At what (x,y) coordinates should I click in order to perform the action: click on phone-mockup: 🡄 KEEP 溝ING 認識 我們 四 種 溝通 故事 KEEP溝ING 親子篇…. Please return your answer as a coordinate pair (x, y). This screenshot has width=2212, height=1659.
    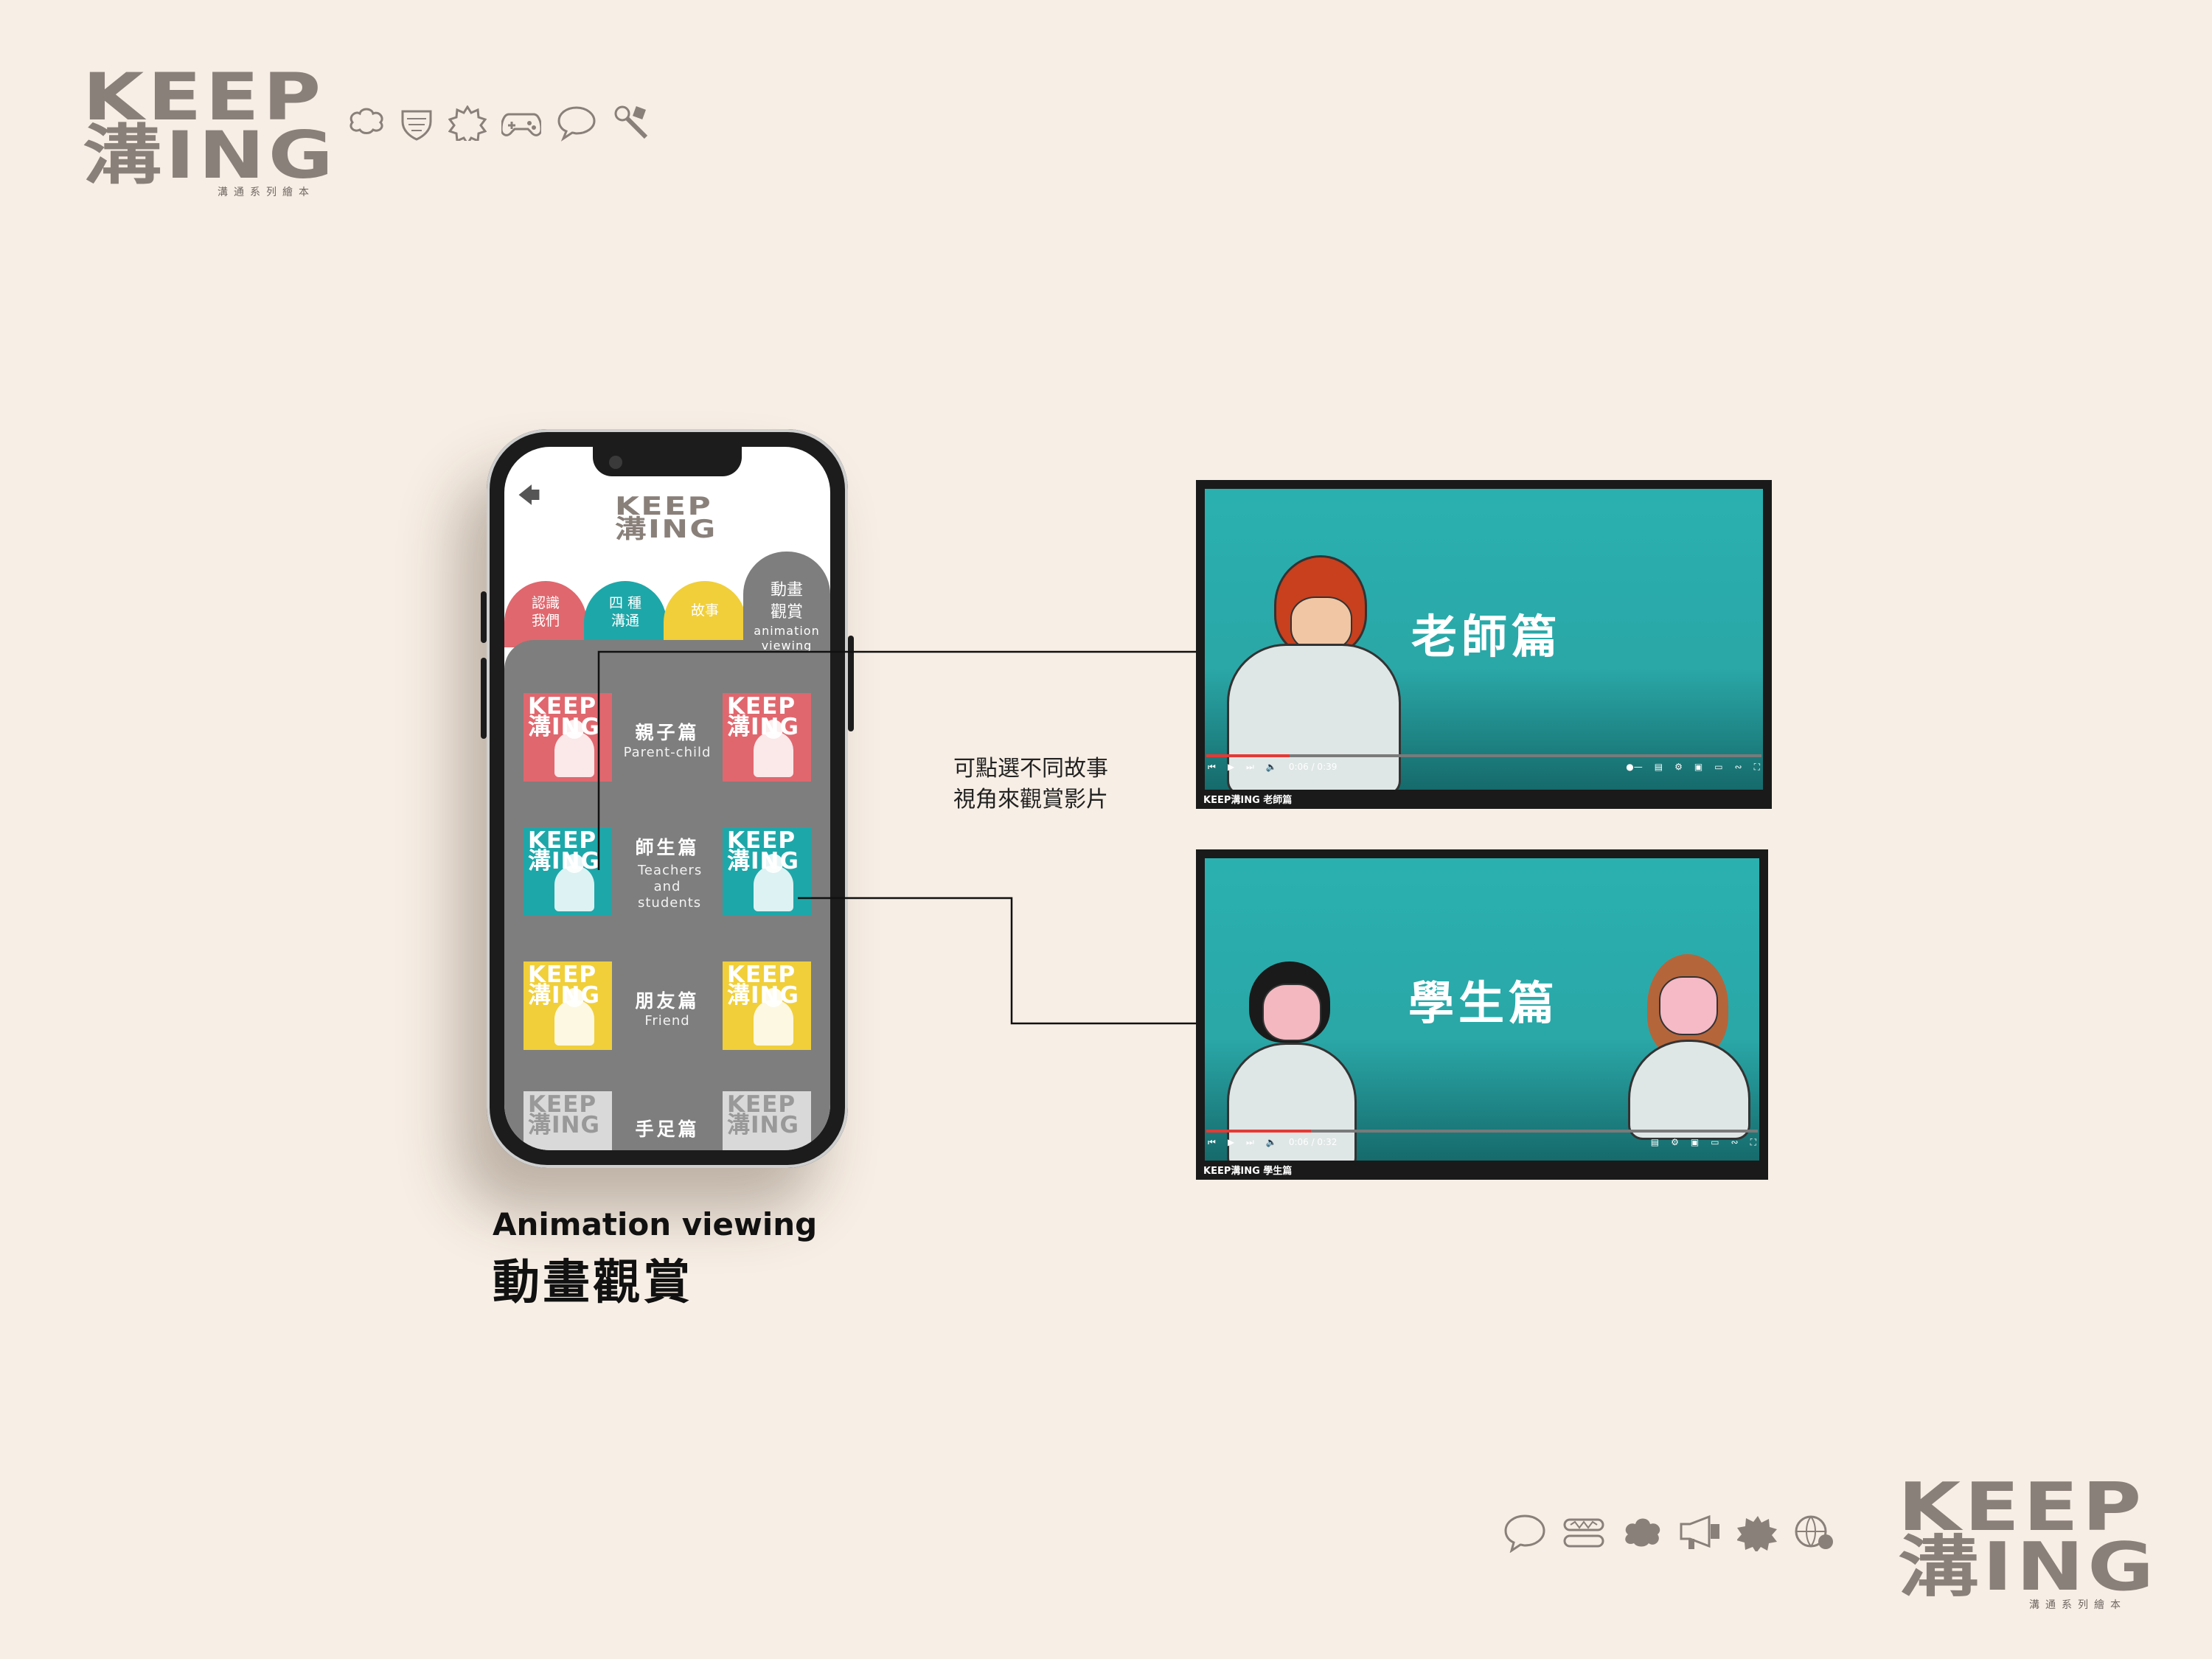
    Looking at the image, I should click on (667, 798).